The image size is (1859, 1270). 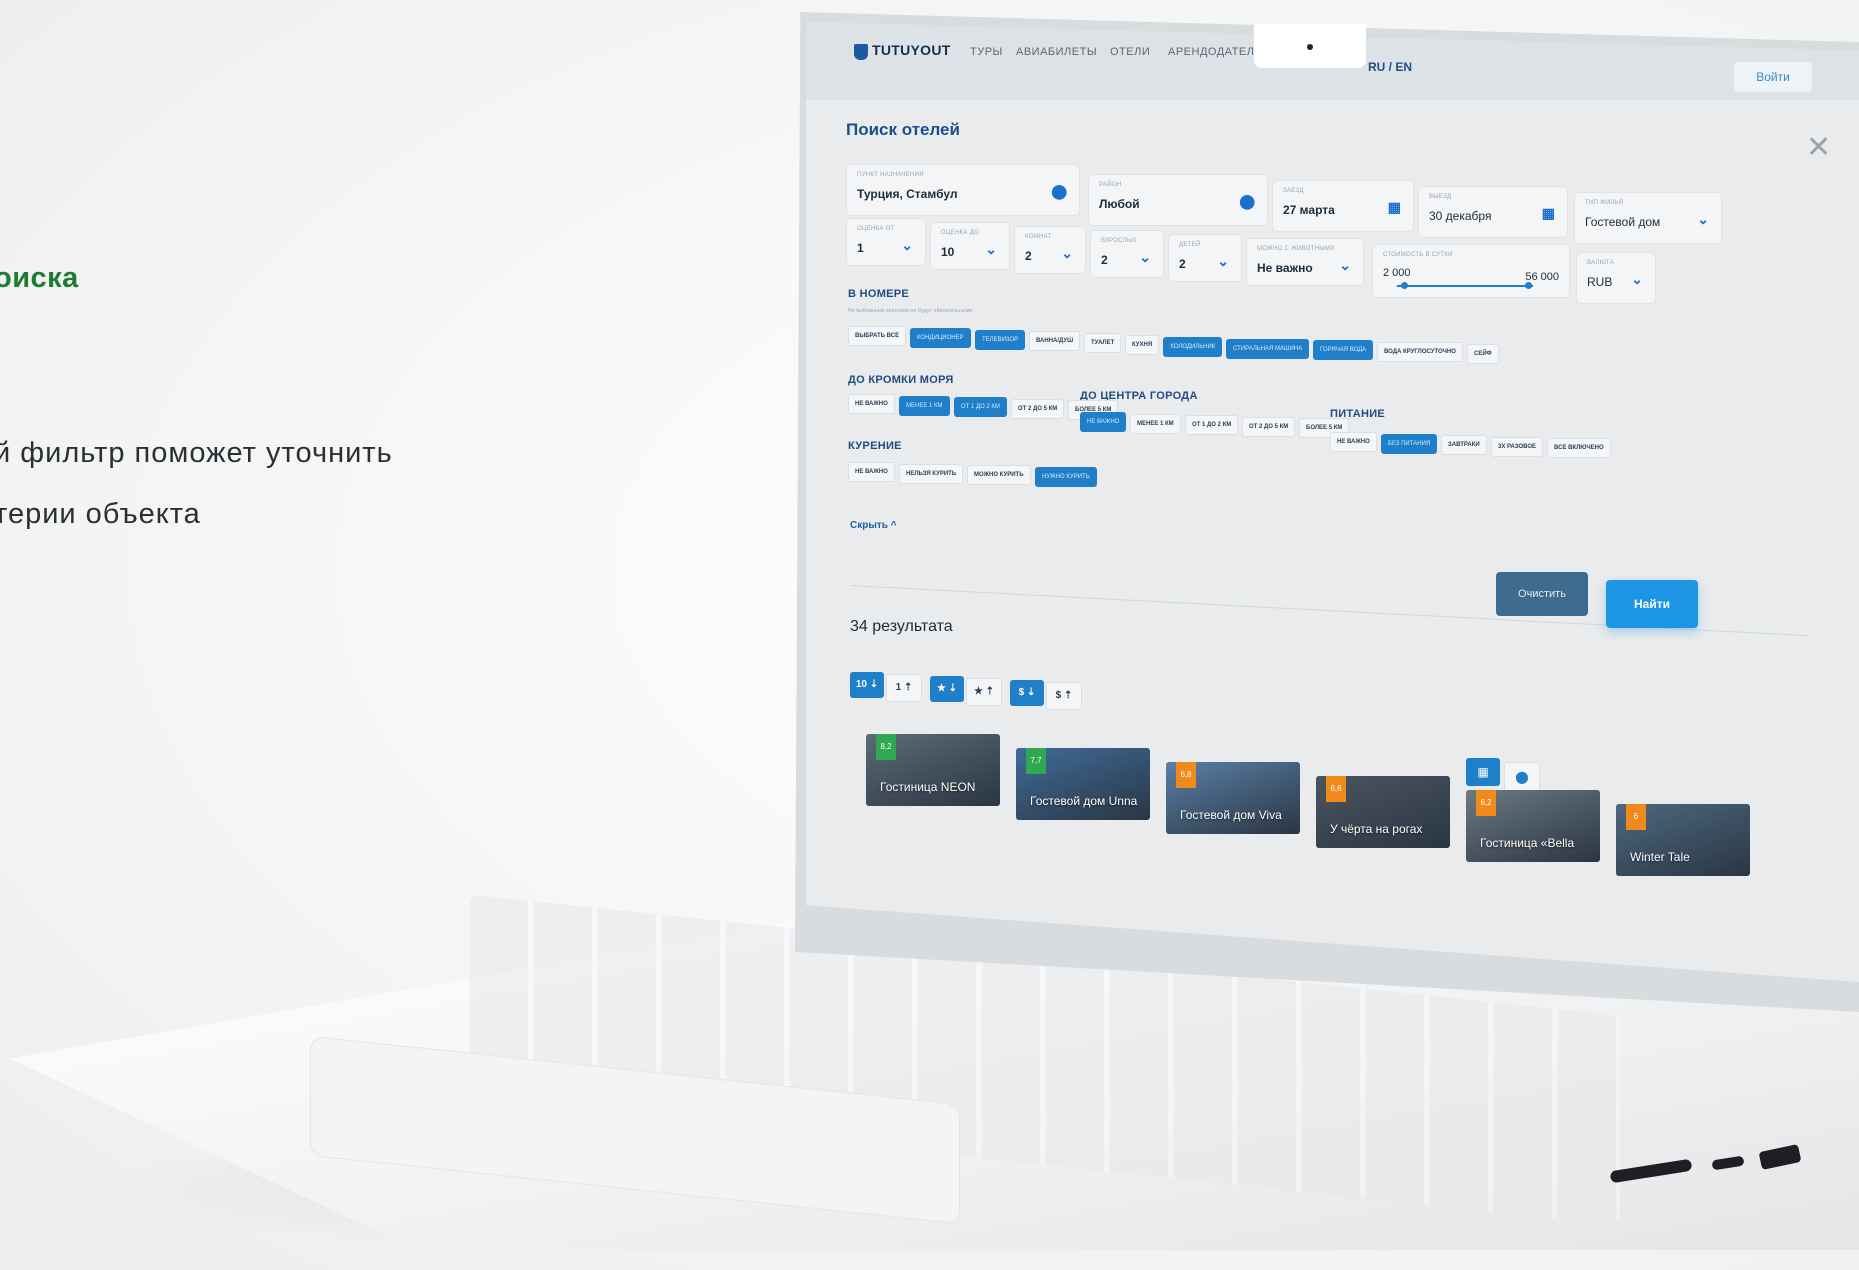 What do you see at coordinates (911, 50) in the screenshot?
I see `logo: TUTUYOUT` at bounding box center [911, 50].